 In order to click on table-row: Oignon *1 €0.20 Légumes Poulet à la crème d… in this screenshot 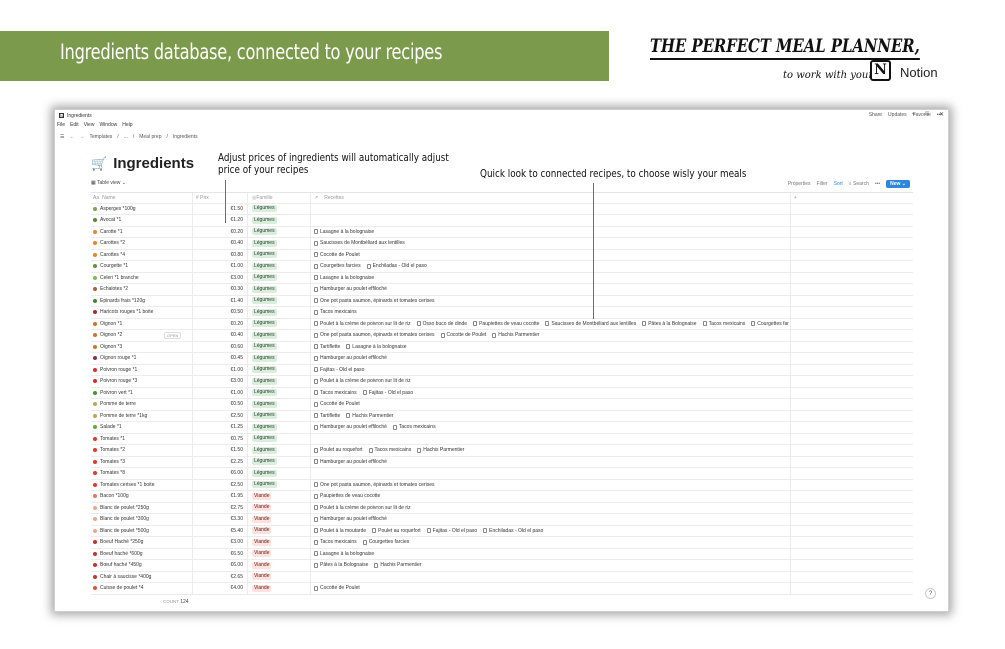, I will do `click(502, 324)`.